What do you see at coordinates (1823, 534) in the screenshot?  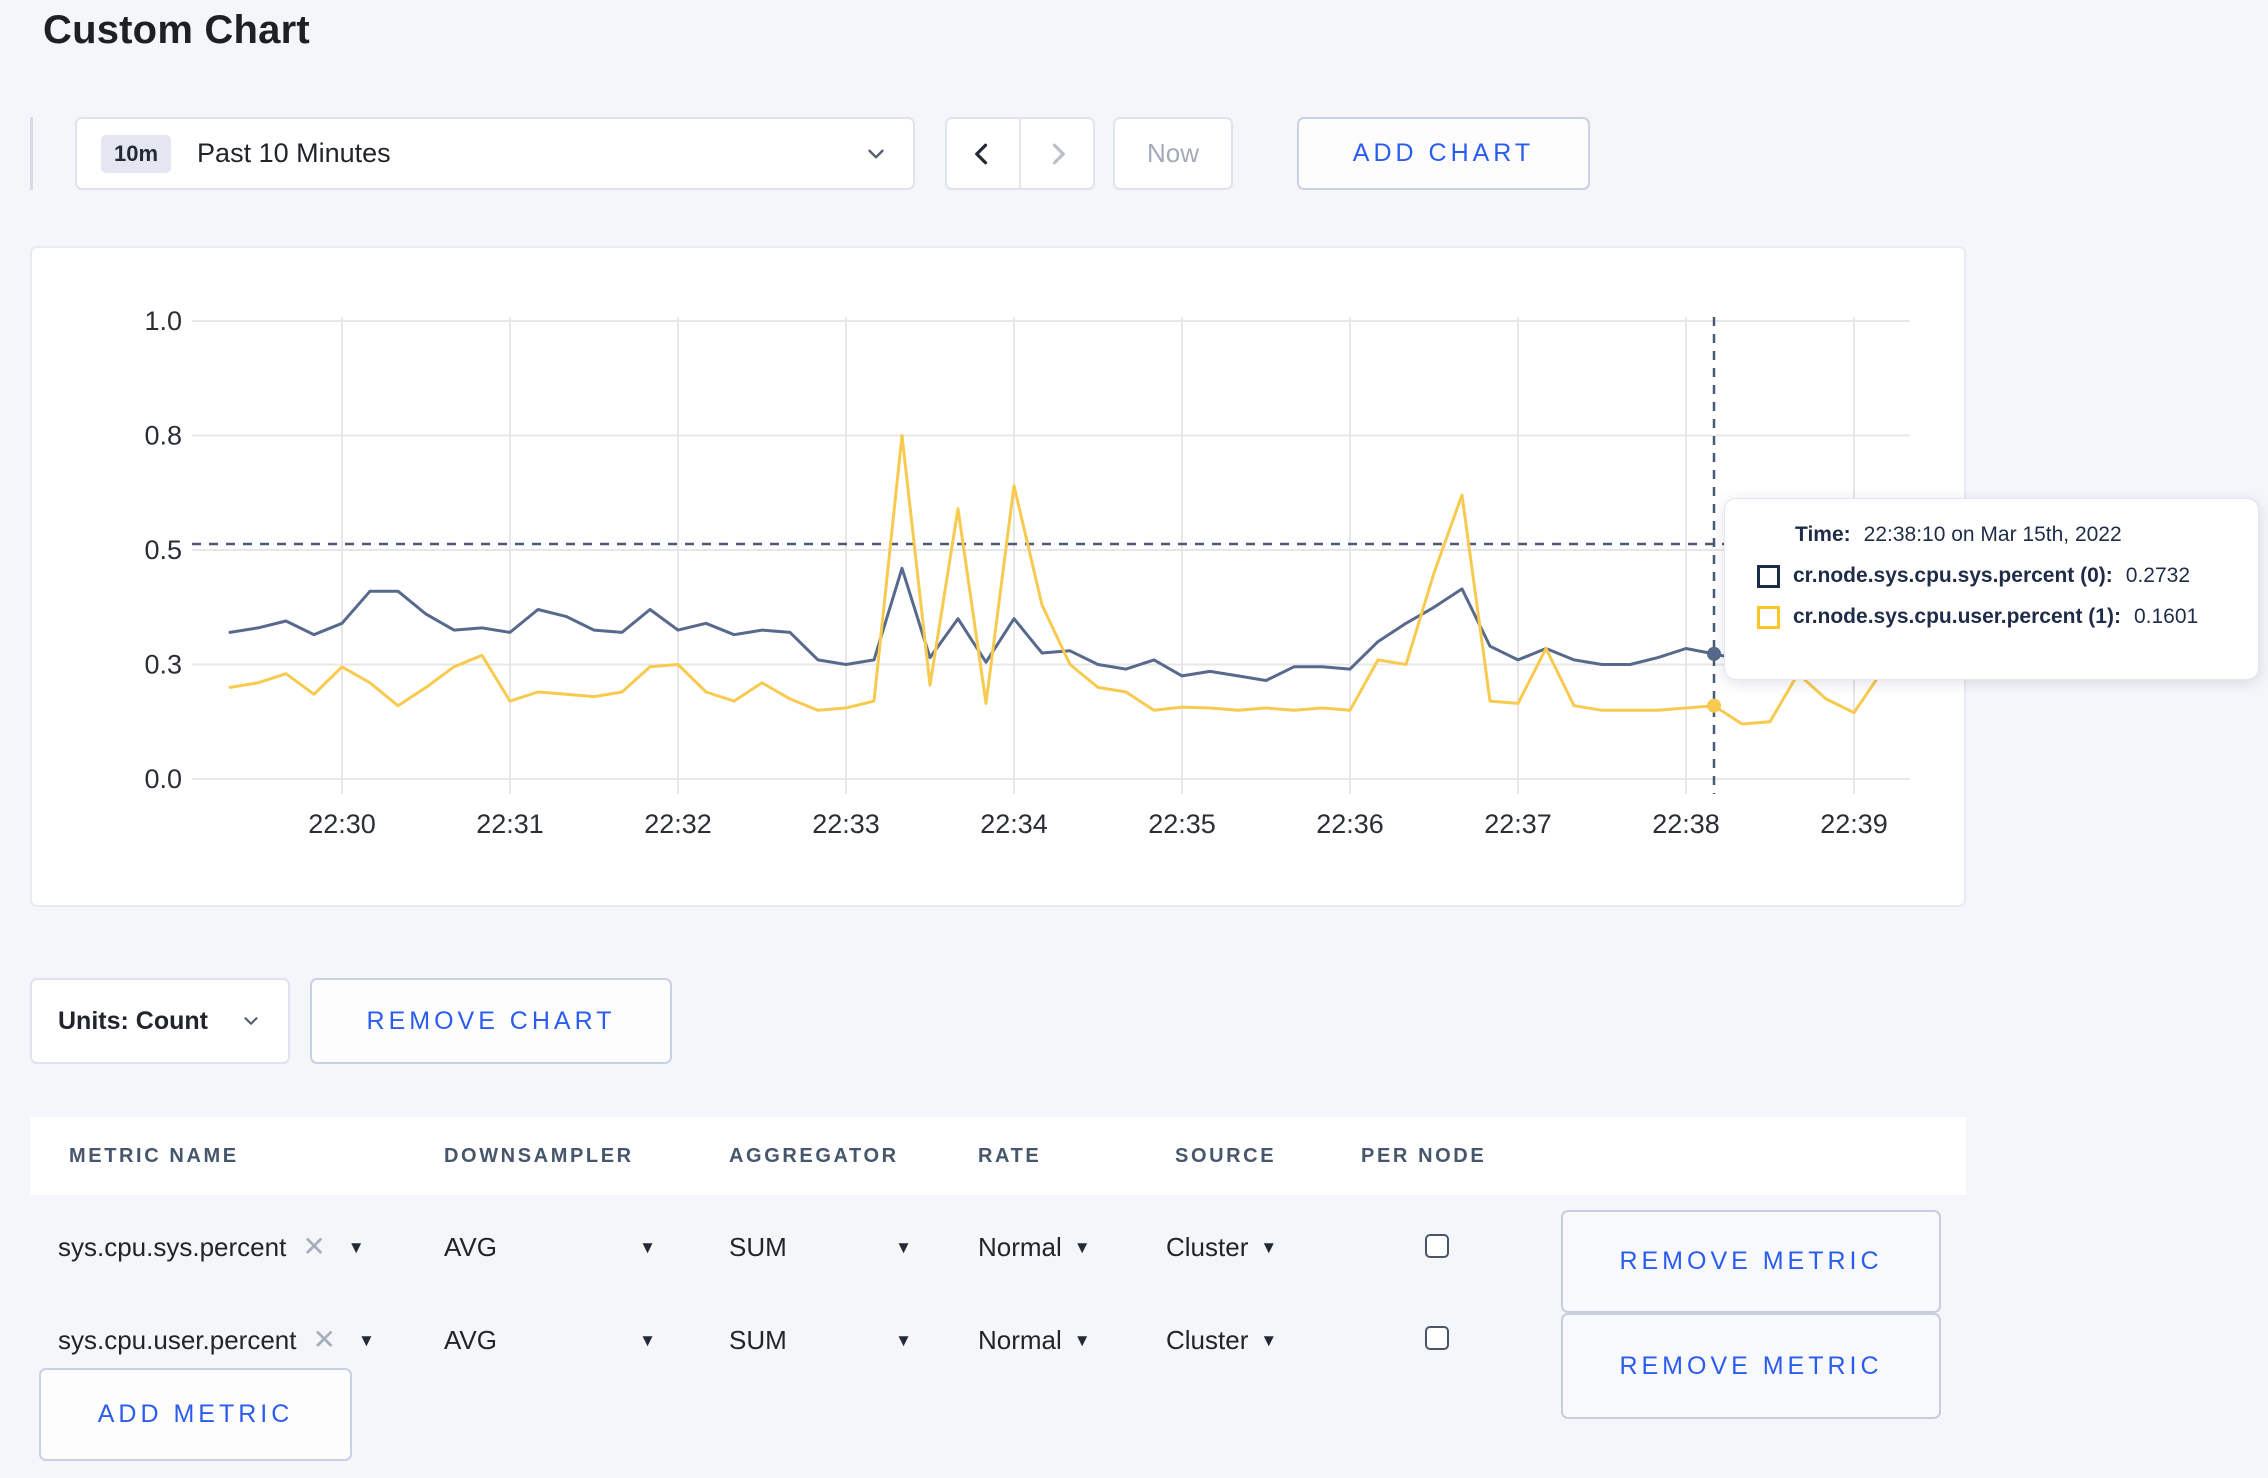 I see `tooltip-time-label: Time:` at bounding box center [1823, 534].